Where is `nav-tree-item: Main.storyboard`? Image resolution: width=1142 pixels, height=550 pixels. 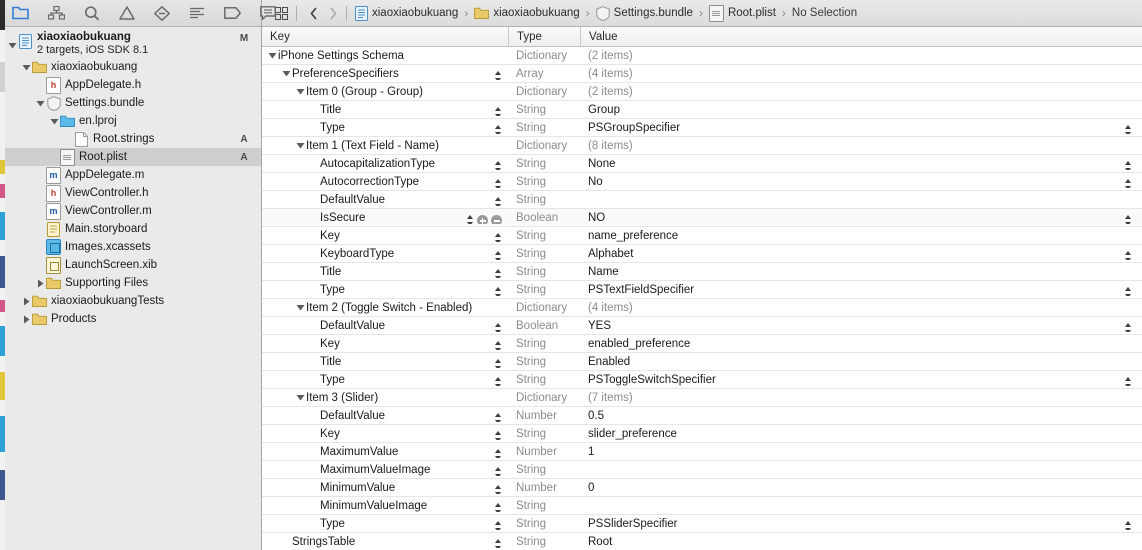
nav-tree-item: Main.storyboard is located at coordinates (130, 229).